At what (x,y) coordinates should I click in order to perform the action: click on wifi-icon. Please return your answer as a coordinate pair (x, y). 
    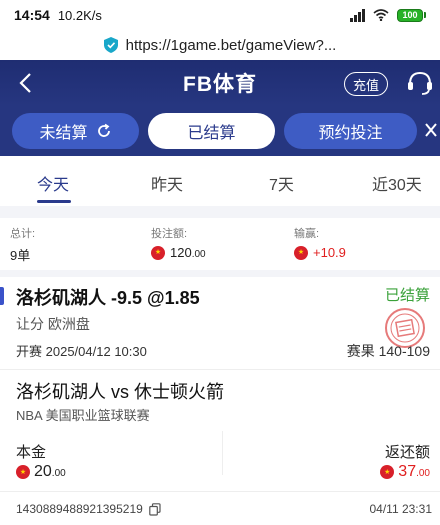
    Looking at the image, I should click on (381, 15).